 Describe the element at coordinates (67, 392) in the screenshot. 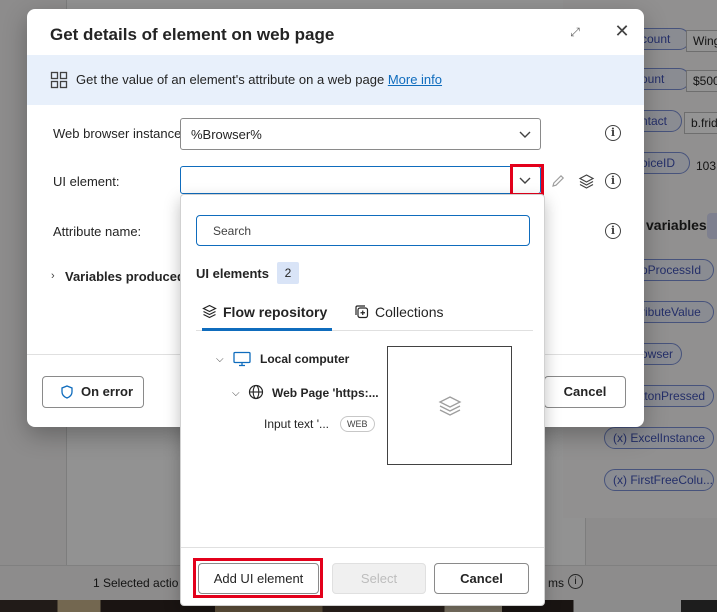

I see `shield-icon` at that location.